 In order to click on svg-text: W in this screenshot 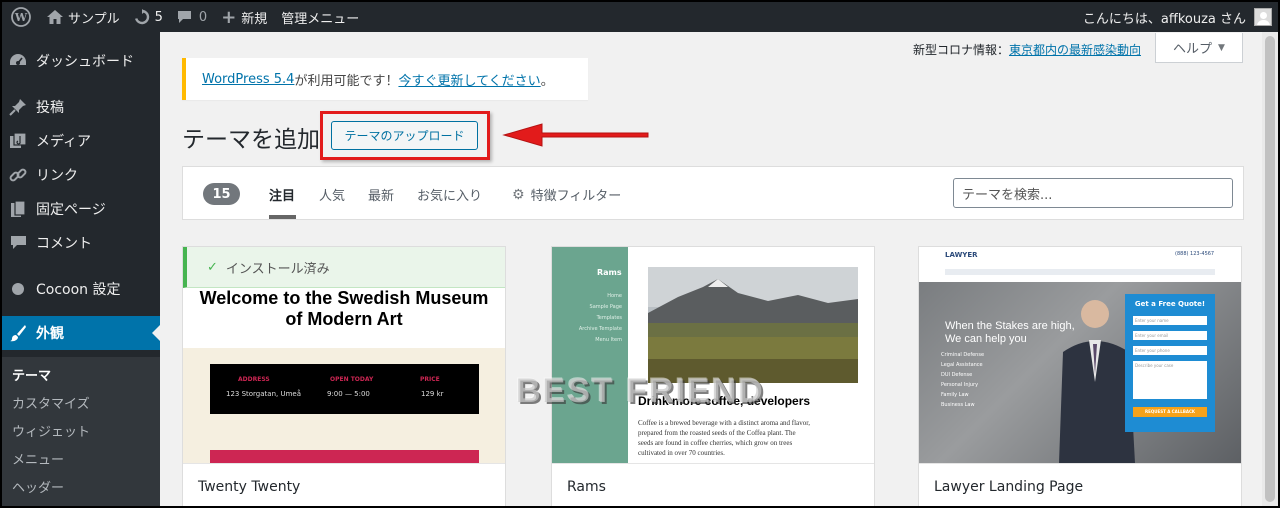, I will do `click(21, 17)`.